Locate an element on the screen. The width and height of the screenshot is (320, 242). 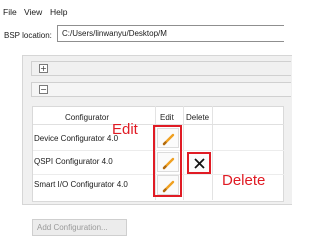
bsp-location-label: BSP location: is located at coordinates (28, 35).